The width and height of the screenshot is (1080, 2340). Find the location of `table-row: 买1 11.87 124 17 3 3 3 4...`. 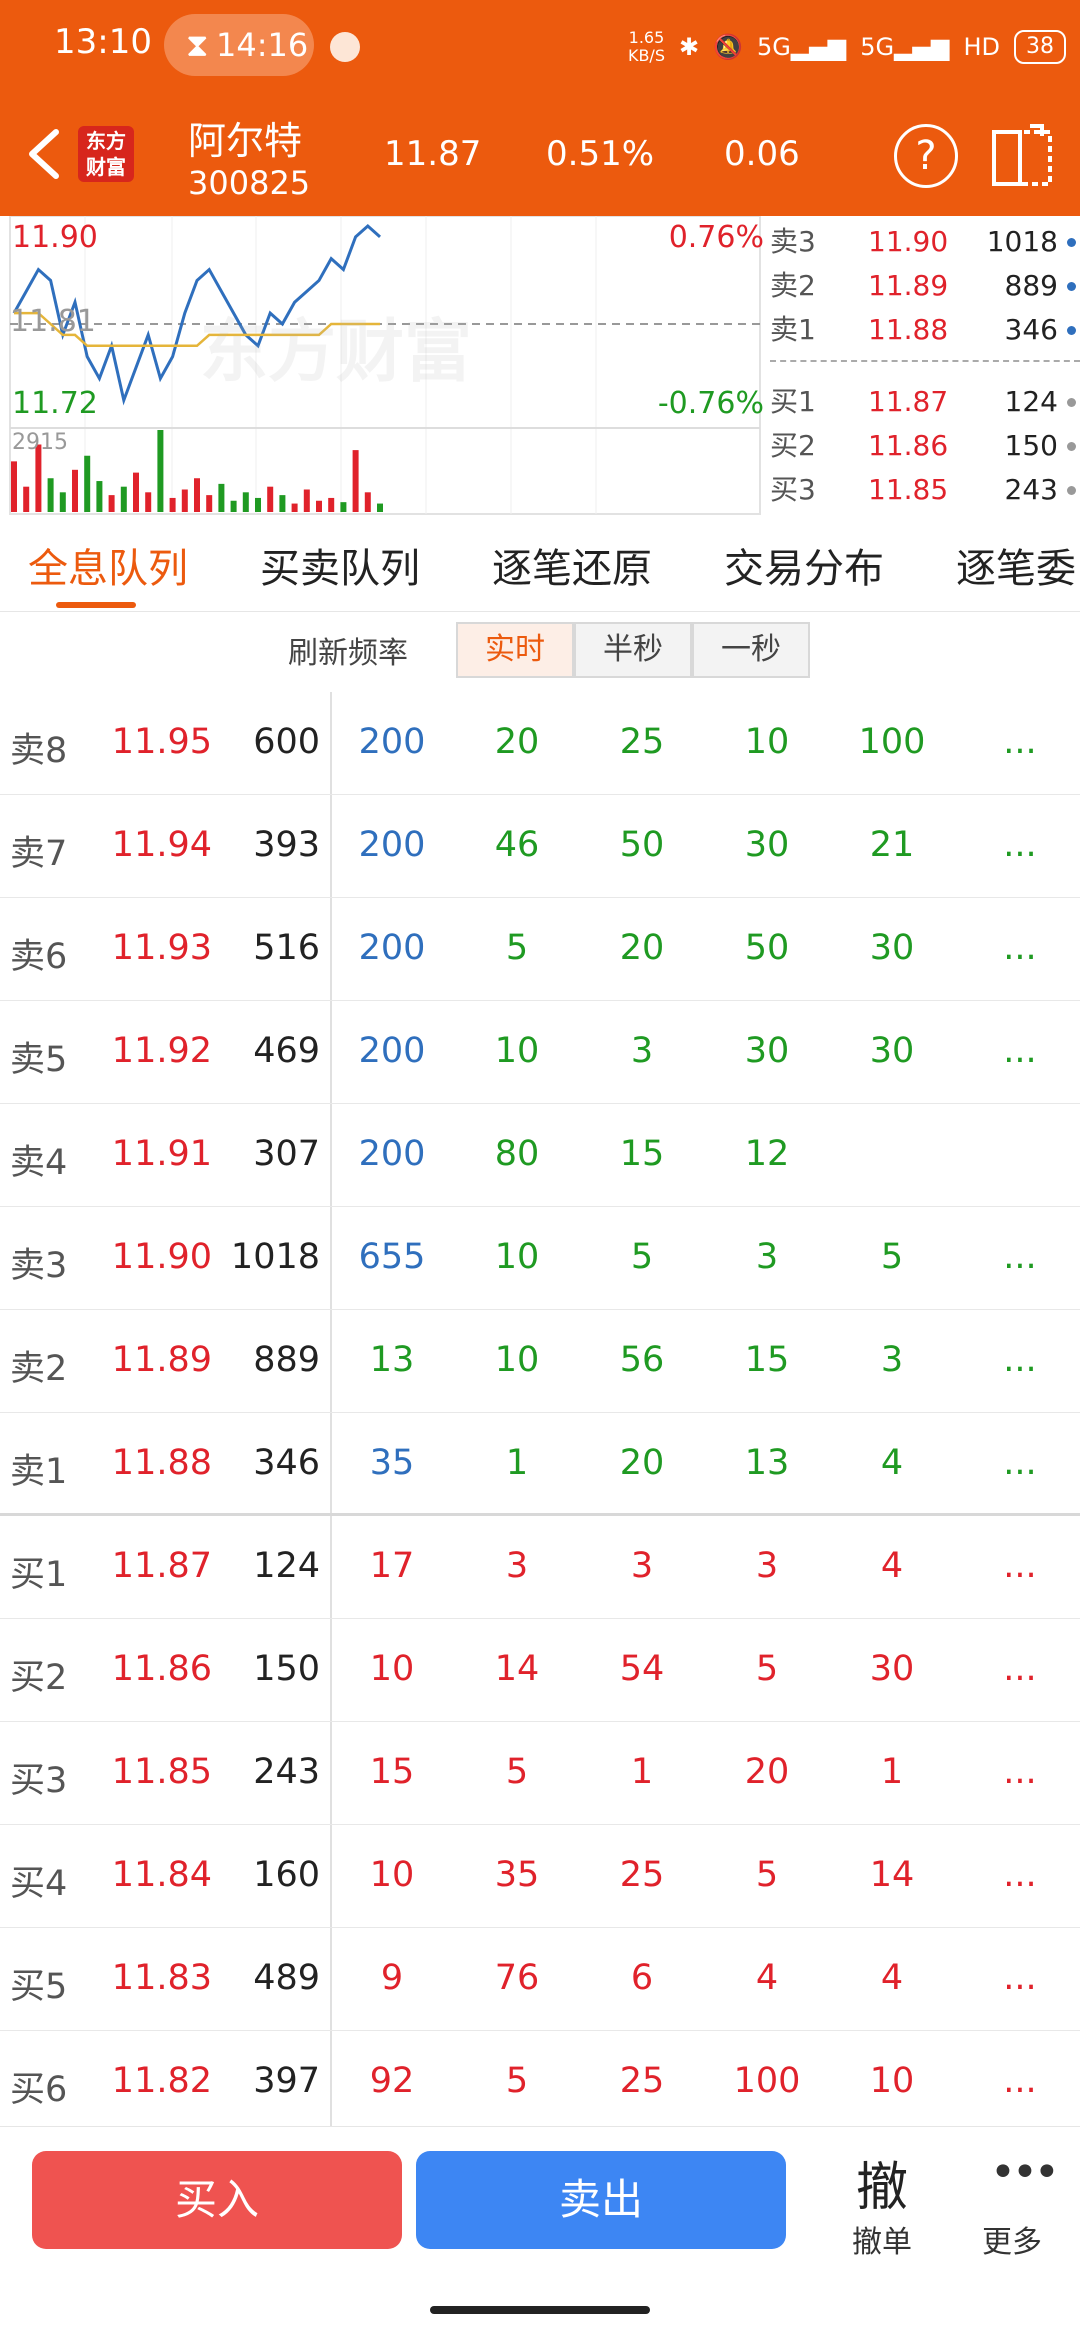

table-row: 买1 11.87 124 17 3 3 3 4... is located at coordinates (540, 1567).